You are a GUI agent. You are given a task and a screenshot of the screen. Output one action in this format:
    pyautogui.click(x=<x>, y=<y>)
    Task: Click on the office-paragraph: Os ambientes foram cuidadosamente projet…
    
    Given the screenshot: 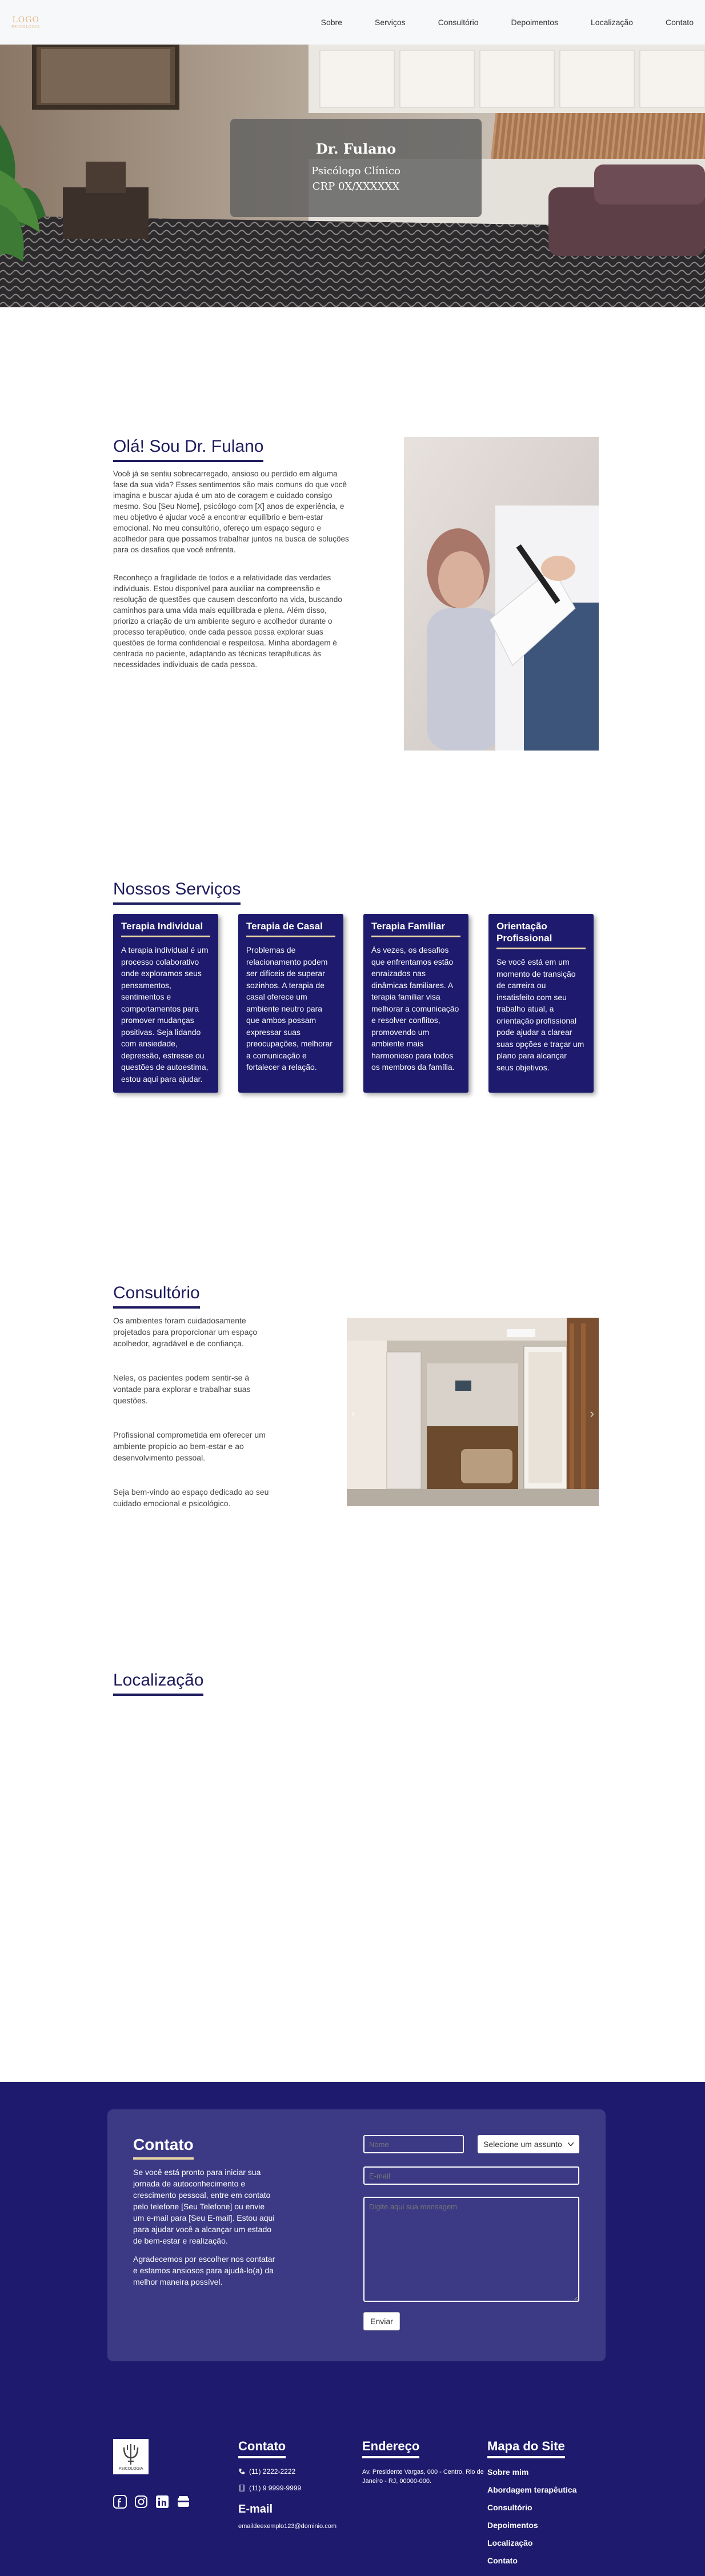 What is the action you would take?
    pyautogui.click(x=185, y=1332)
    